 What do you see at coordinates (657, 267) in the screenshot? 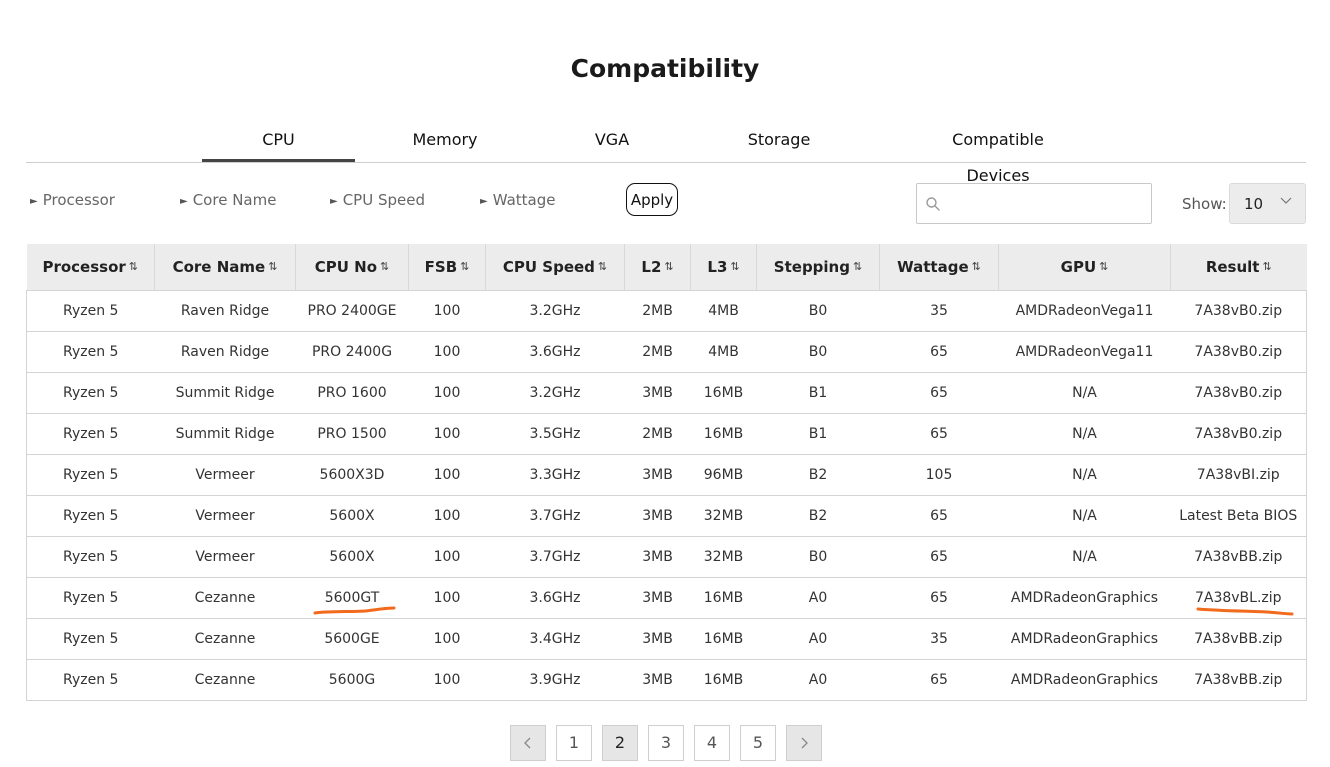
I see `column-header-l2: L2 ⇅` at bounding box center [657, 267].